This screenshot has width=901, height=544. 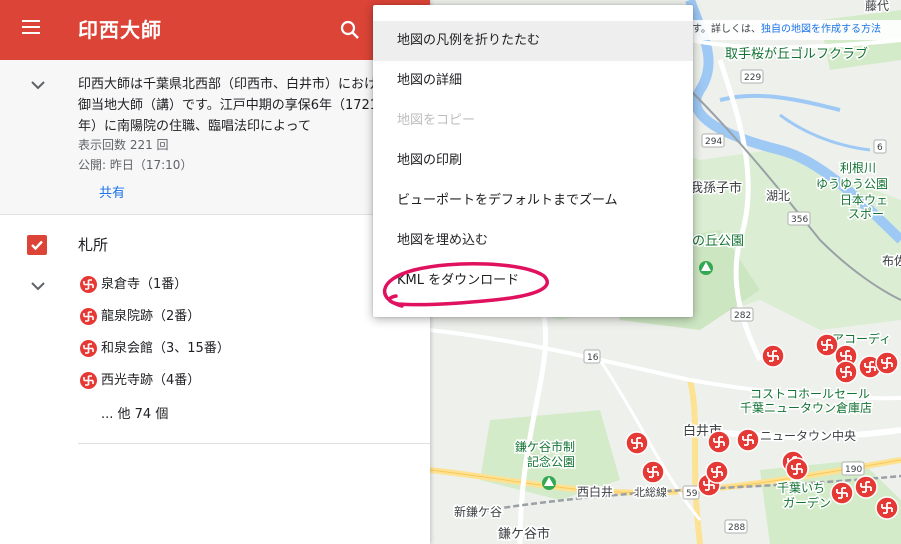 I want to click on map-label-tonegawa-1: 利根川, so click(x=858, y=168).